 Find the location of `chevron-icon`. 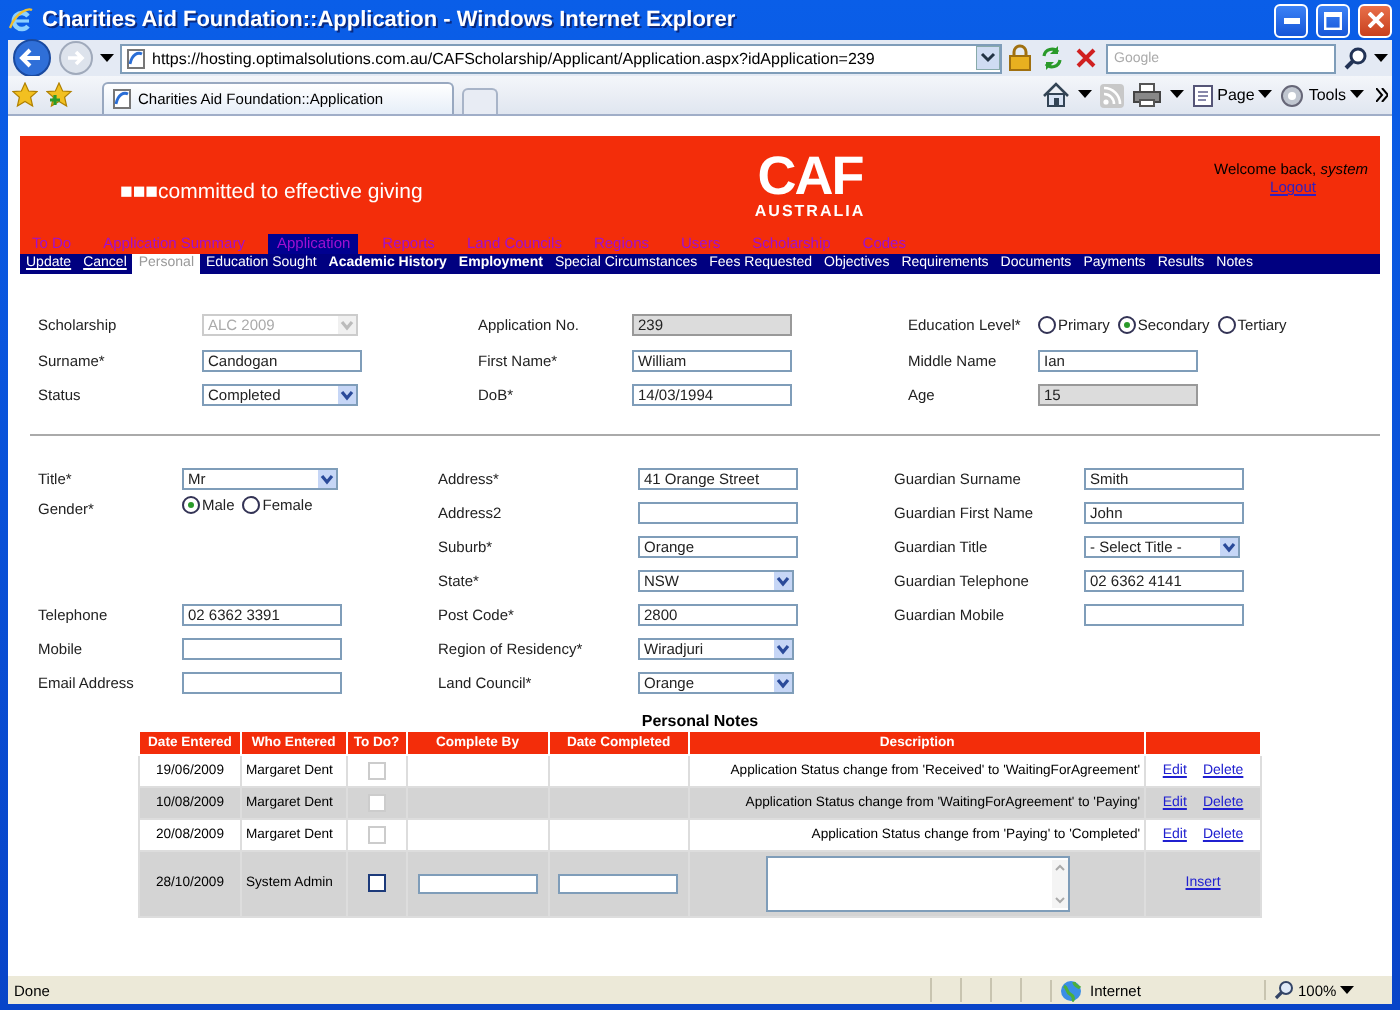

chevron-icon is located at coordinates (1382, 95).